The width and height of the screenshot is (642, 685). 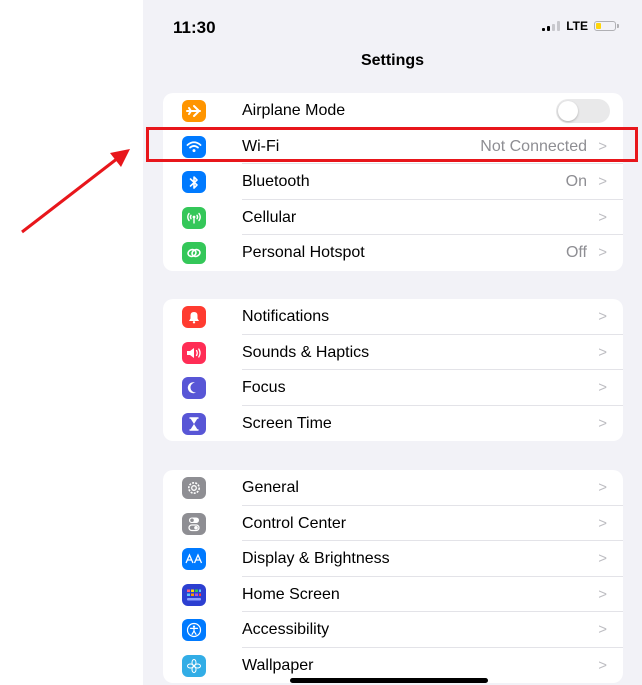 What do you see at coordinates (389, 680) in the screenshot?
I see `home-indicator` at bounding box center [389, 680].